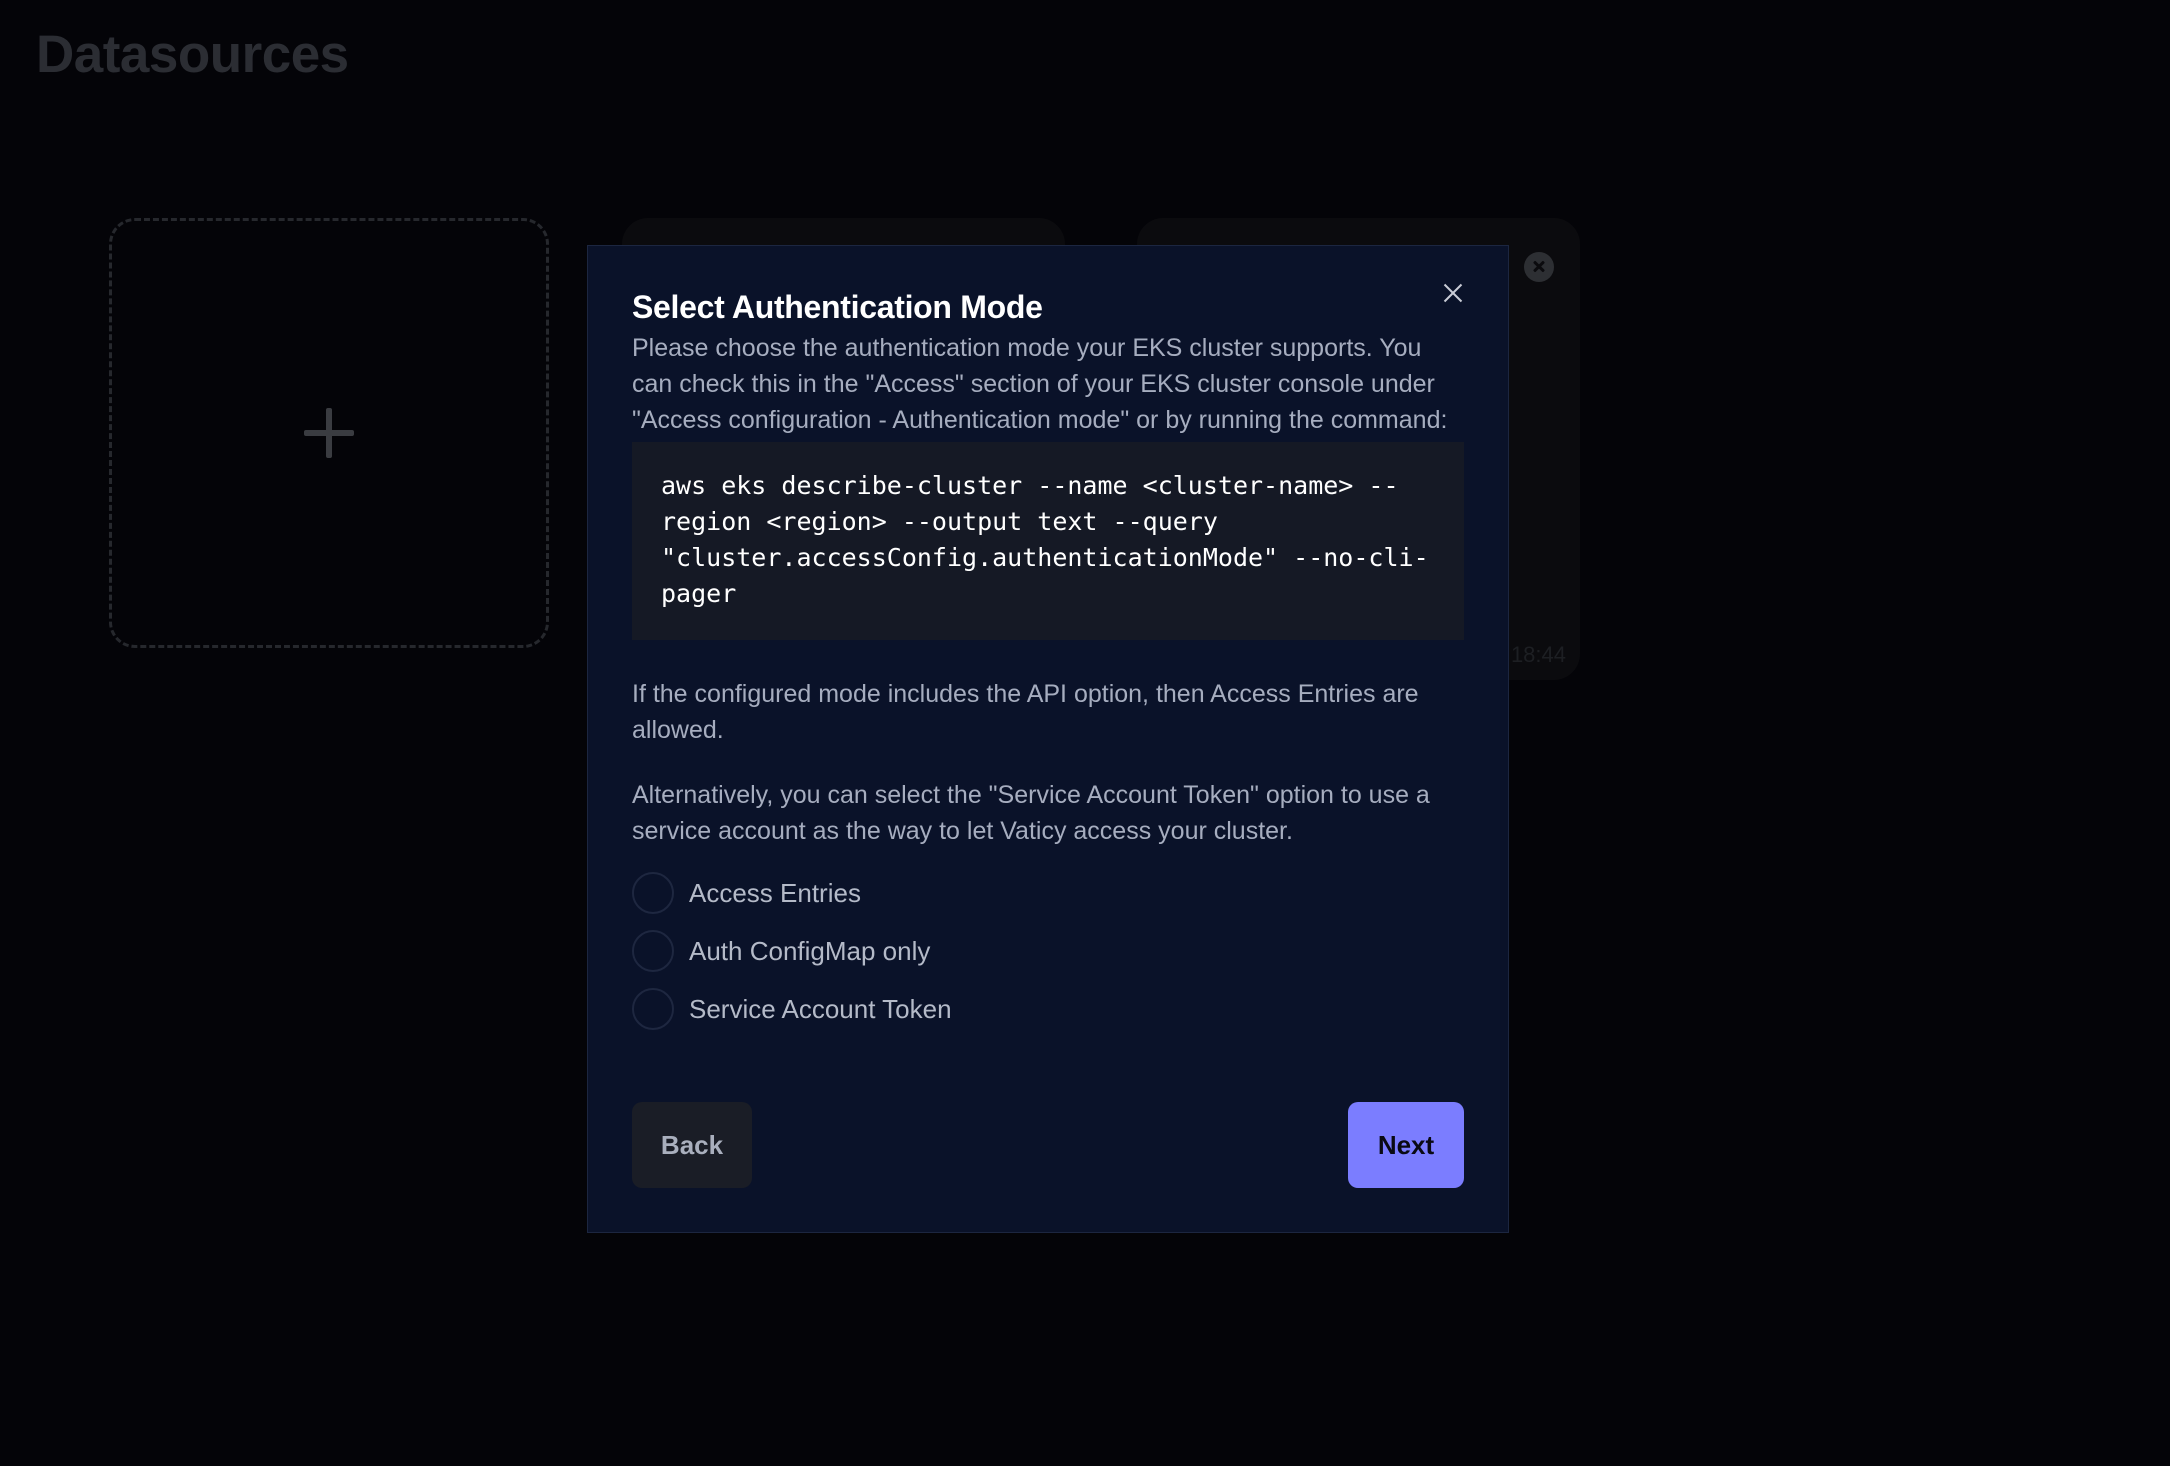  I want to click on radio-option-auth-configmap: Auth ConfigMap only, so click(1048, 951).